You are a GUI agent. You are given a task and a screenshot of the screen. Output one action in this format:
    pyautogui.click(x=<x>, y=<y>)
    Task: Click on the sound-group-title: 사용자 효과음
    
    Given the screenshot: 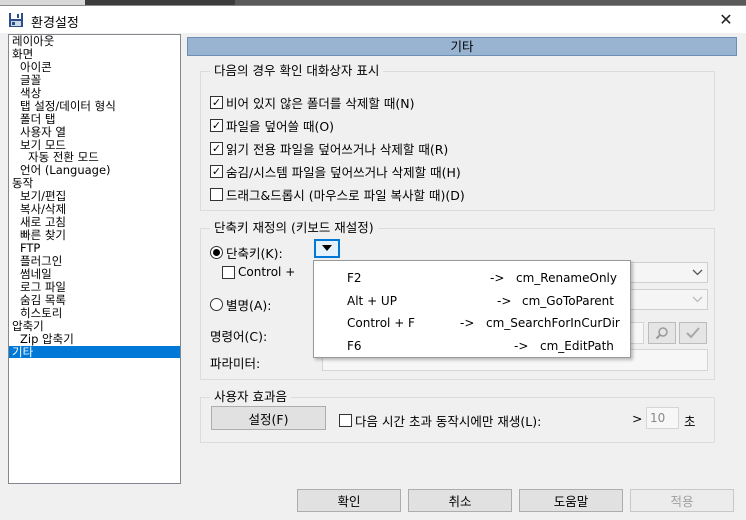 What is the action you would take?
    pyautogui.click(x=250, y=397)
    